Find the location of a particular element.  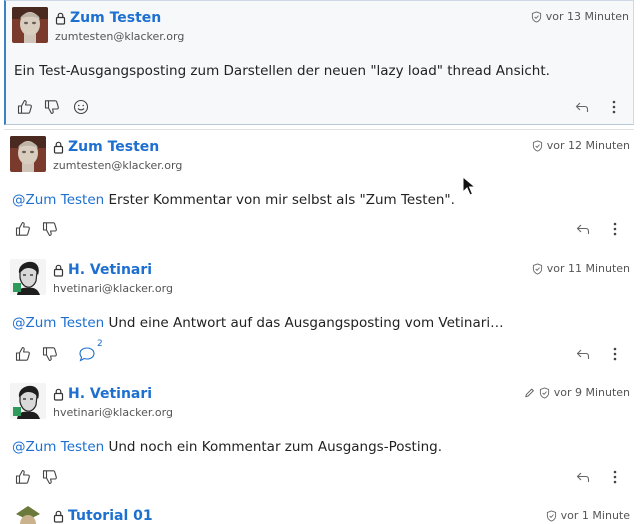

post-time: vor 12 Minuten is located at coordinates (588, 145).